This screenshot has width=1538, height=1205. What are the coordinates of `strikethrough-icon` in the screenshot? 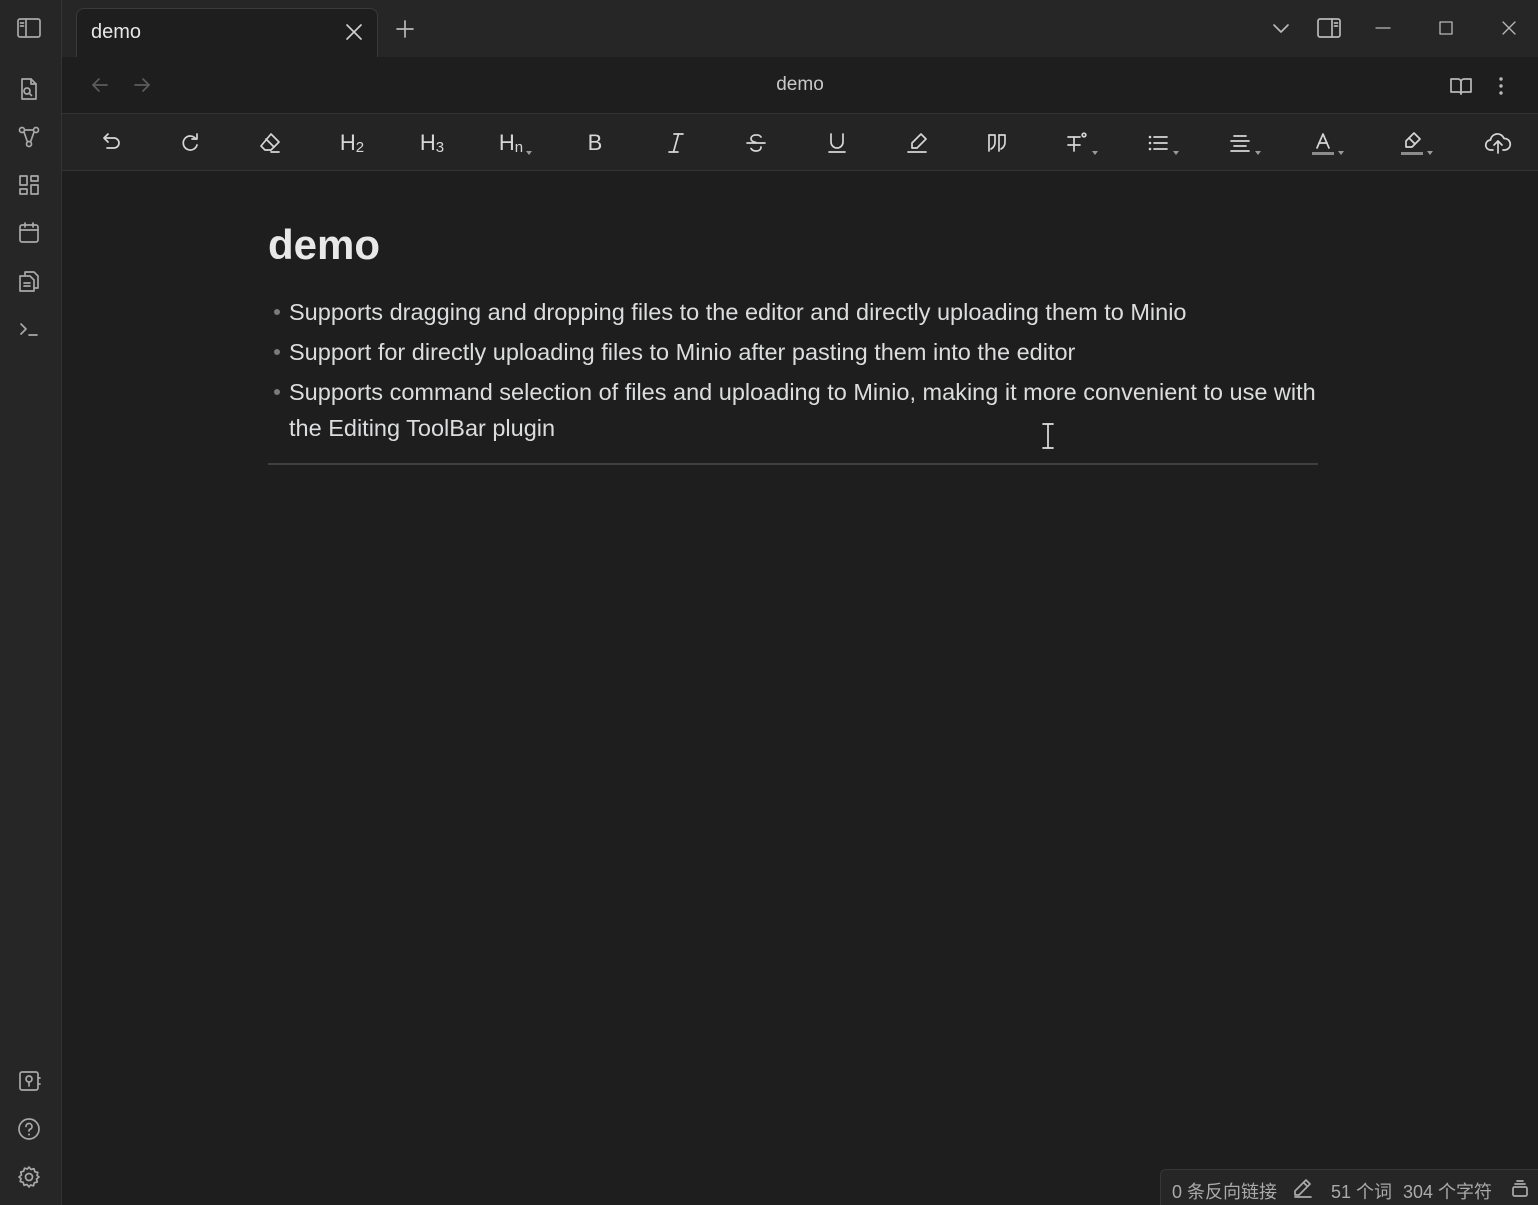 It's located at (756, 143).